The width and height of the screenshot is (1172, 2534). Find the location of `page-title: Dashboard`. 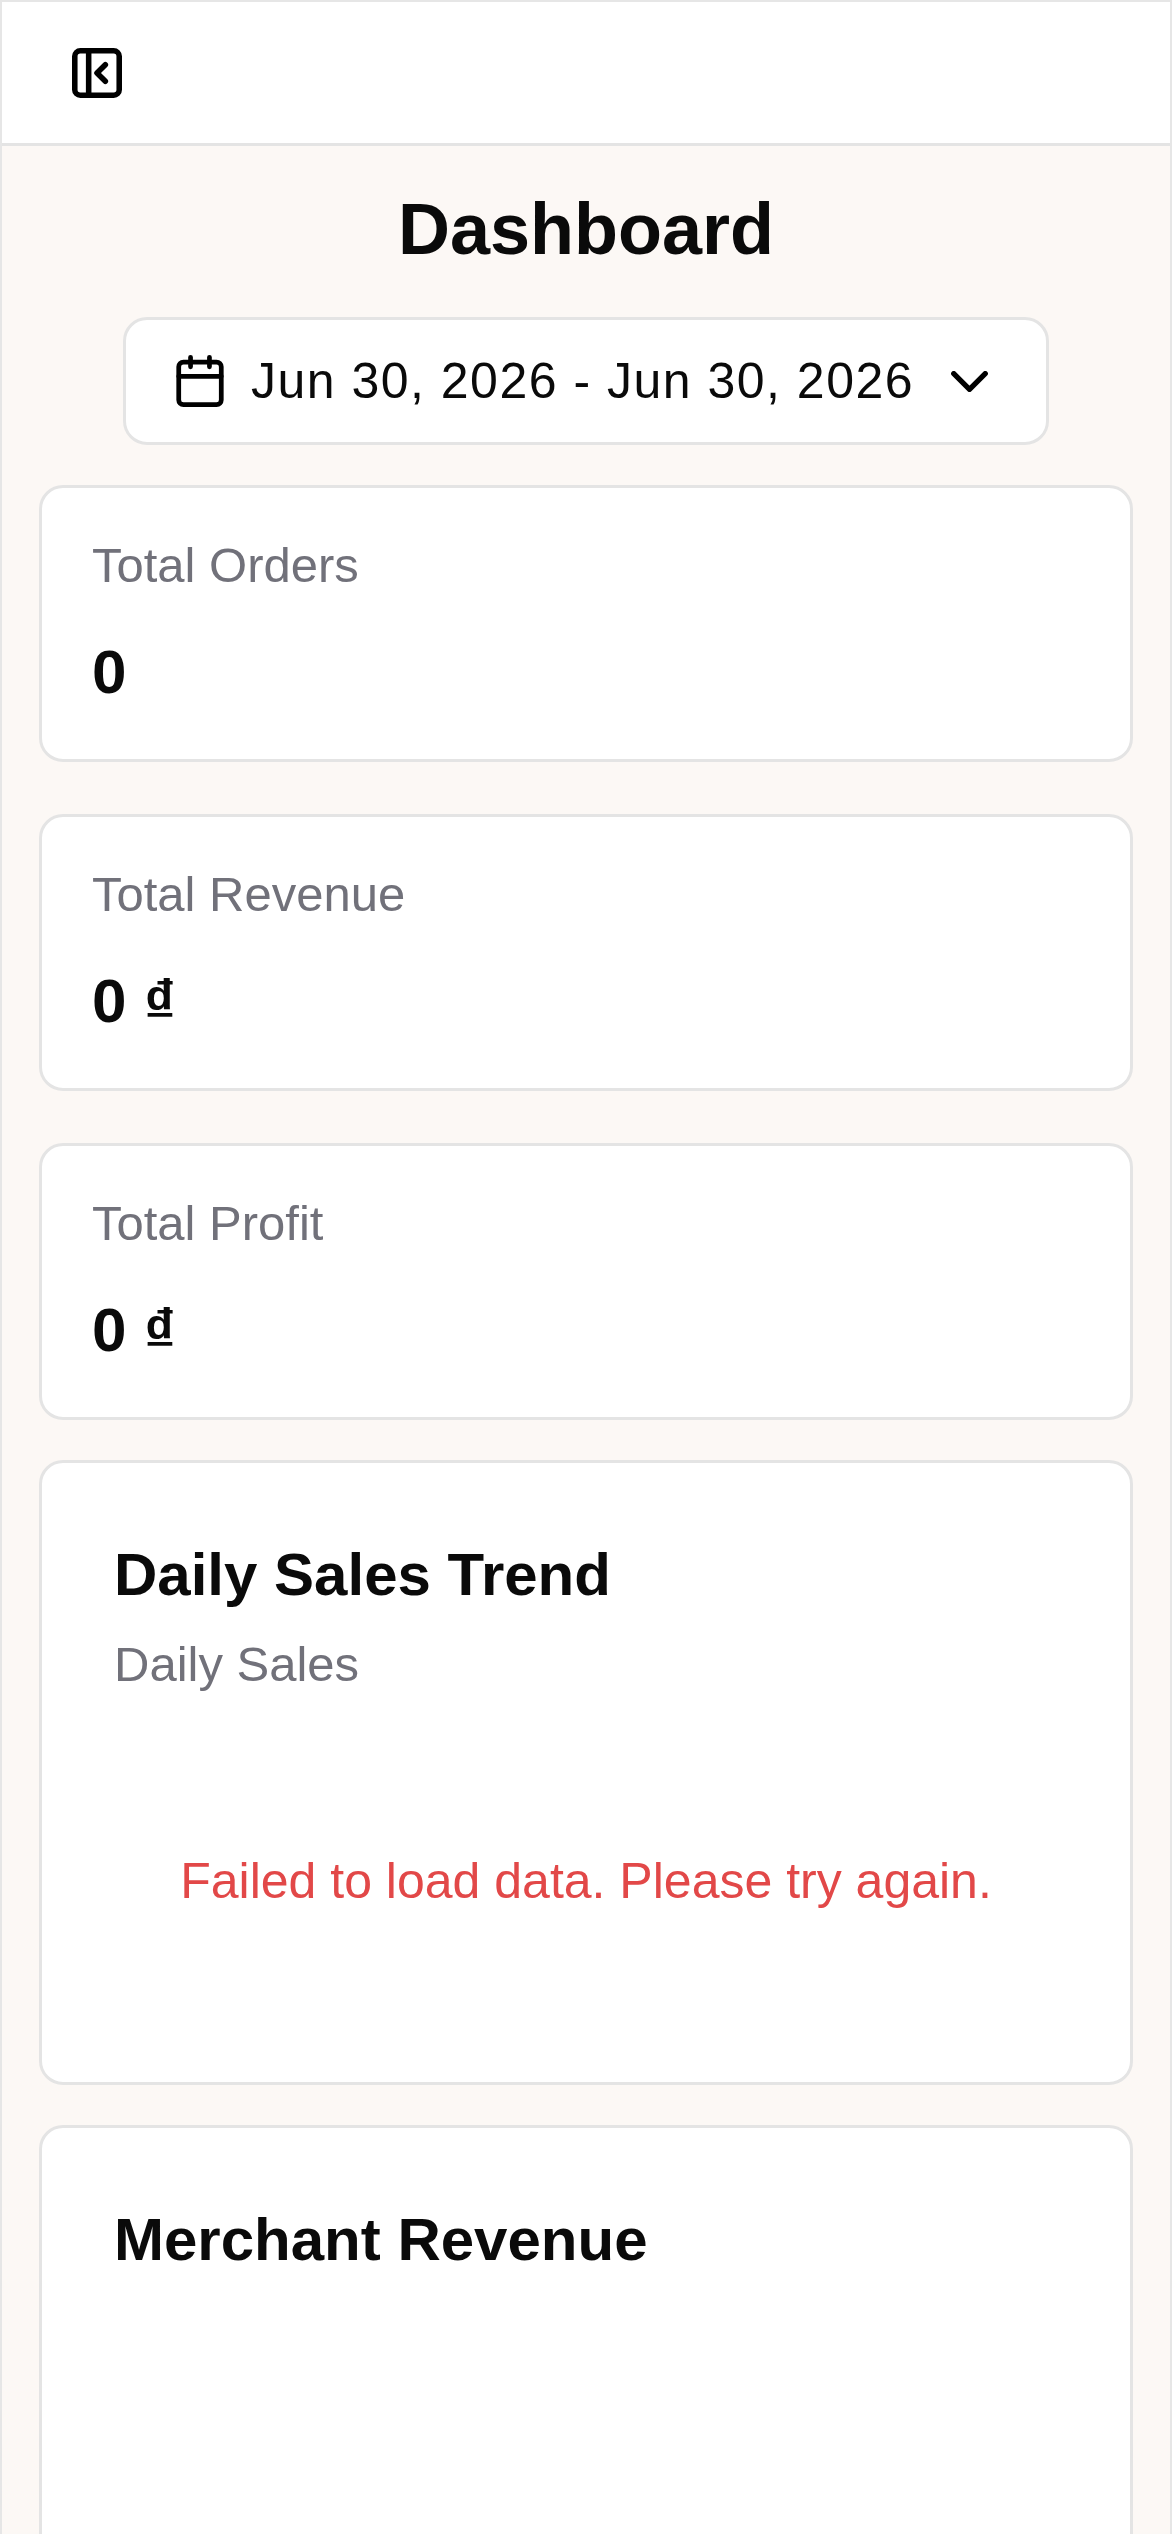

page-title: Dashboard is located at coordinates (586, 229).